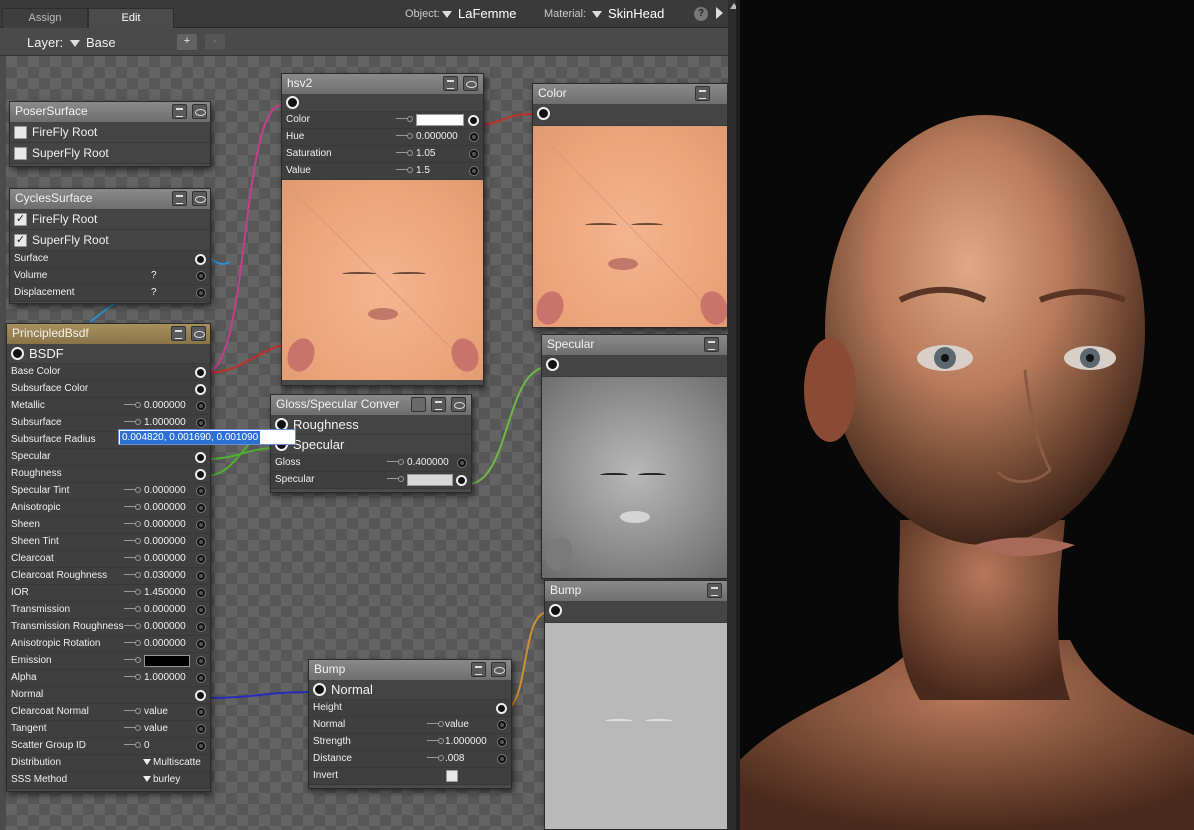 This screenshot has height=830, width=1194. I want to click on firefly-root-row: FireFly Root, so click(110, 132).